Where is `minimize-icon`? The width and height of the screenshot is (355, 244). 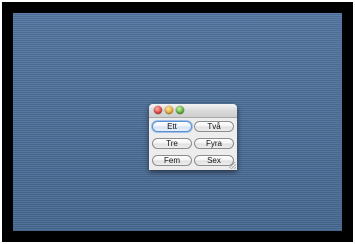 minimize-icon is located at coordinates (169, 110).